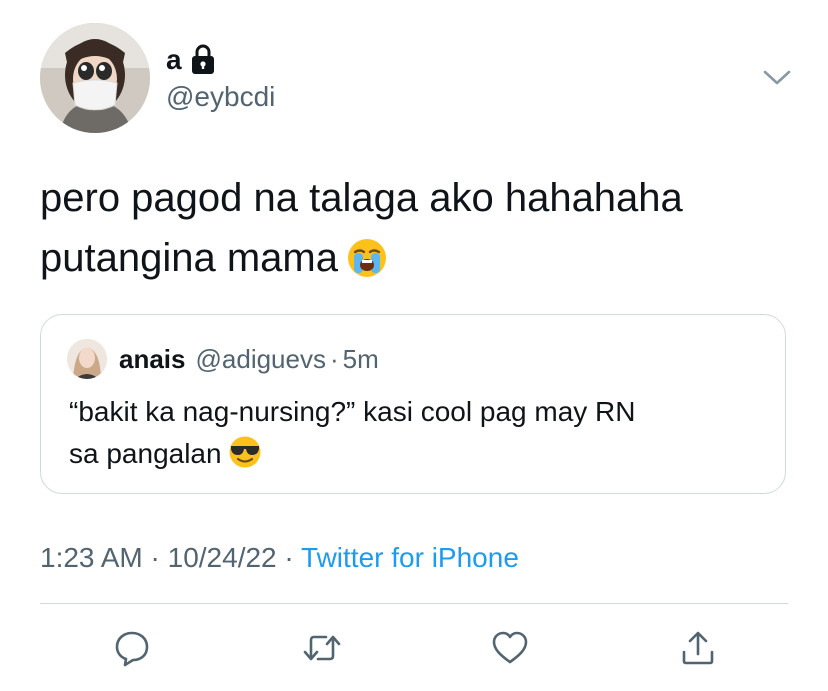 This screenshot has height=691, width=828. What do you see at coordinates (174, 60) in the screenshot?
I see `author-display-name: a` at bounding box center [174, 60].